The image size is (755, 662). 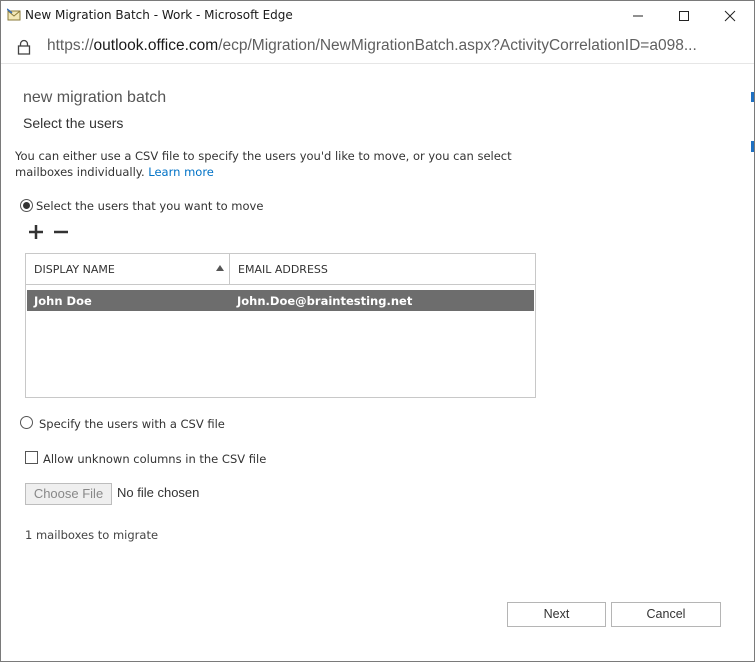 I want to click on table-header: DISPLAY NAME EMAIL ADDRESS, so click(x=280, y=269).